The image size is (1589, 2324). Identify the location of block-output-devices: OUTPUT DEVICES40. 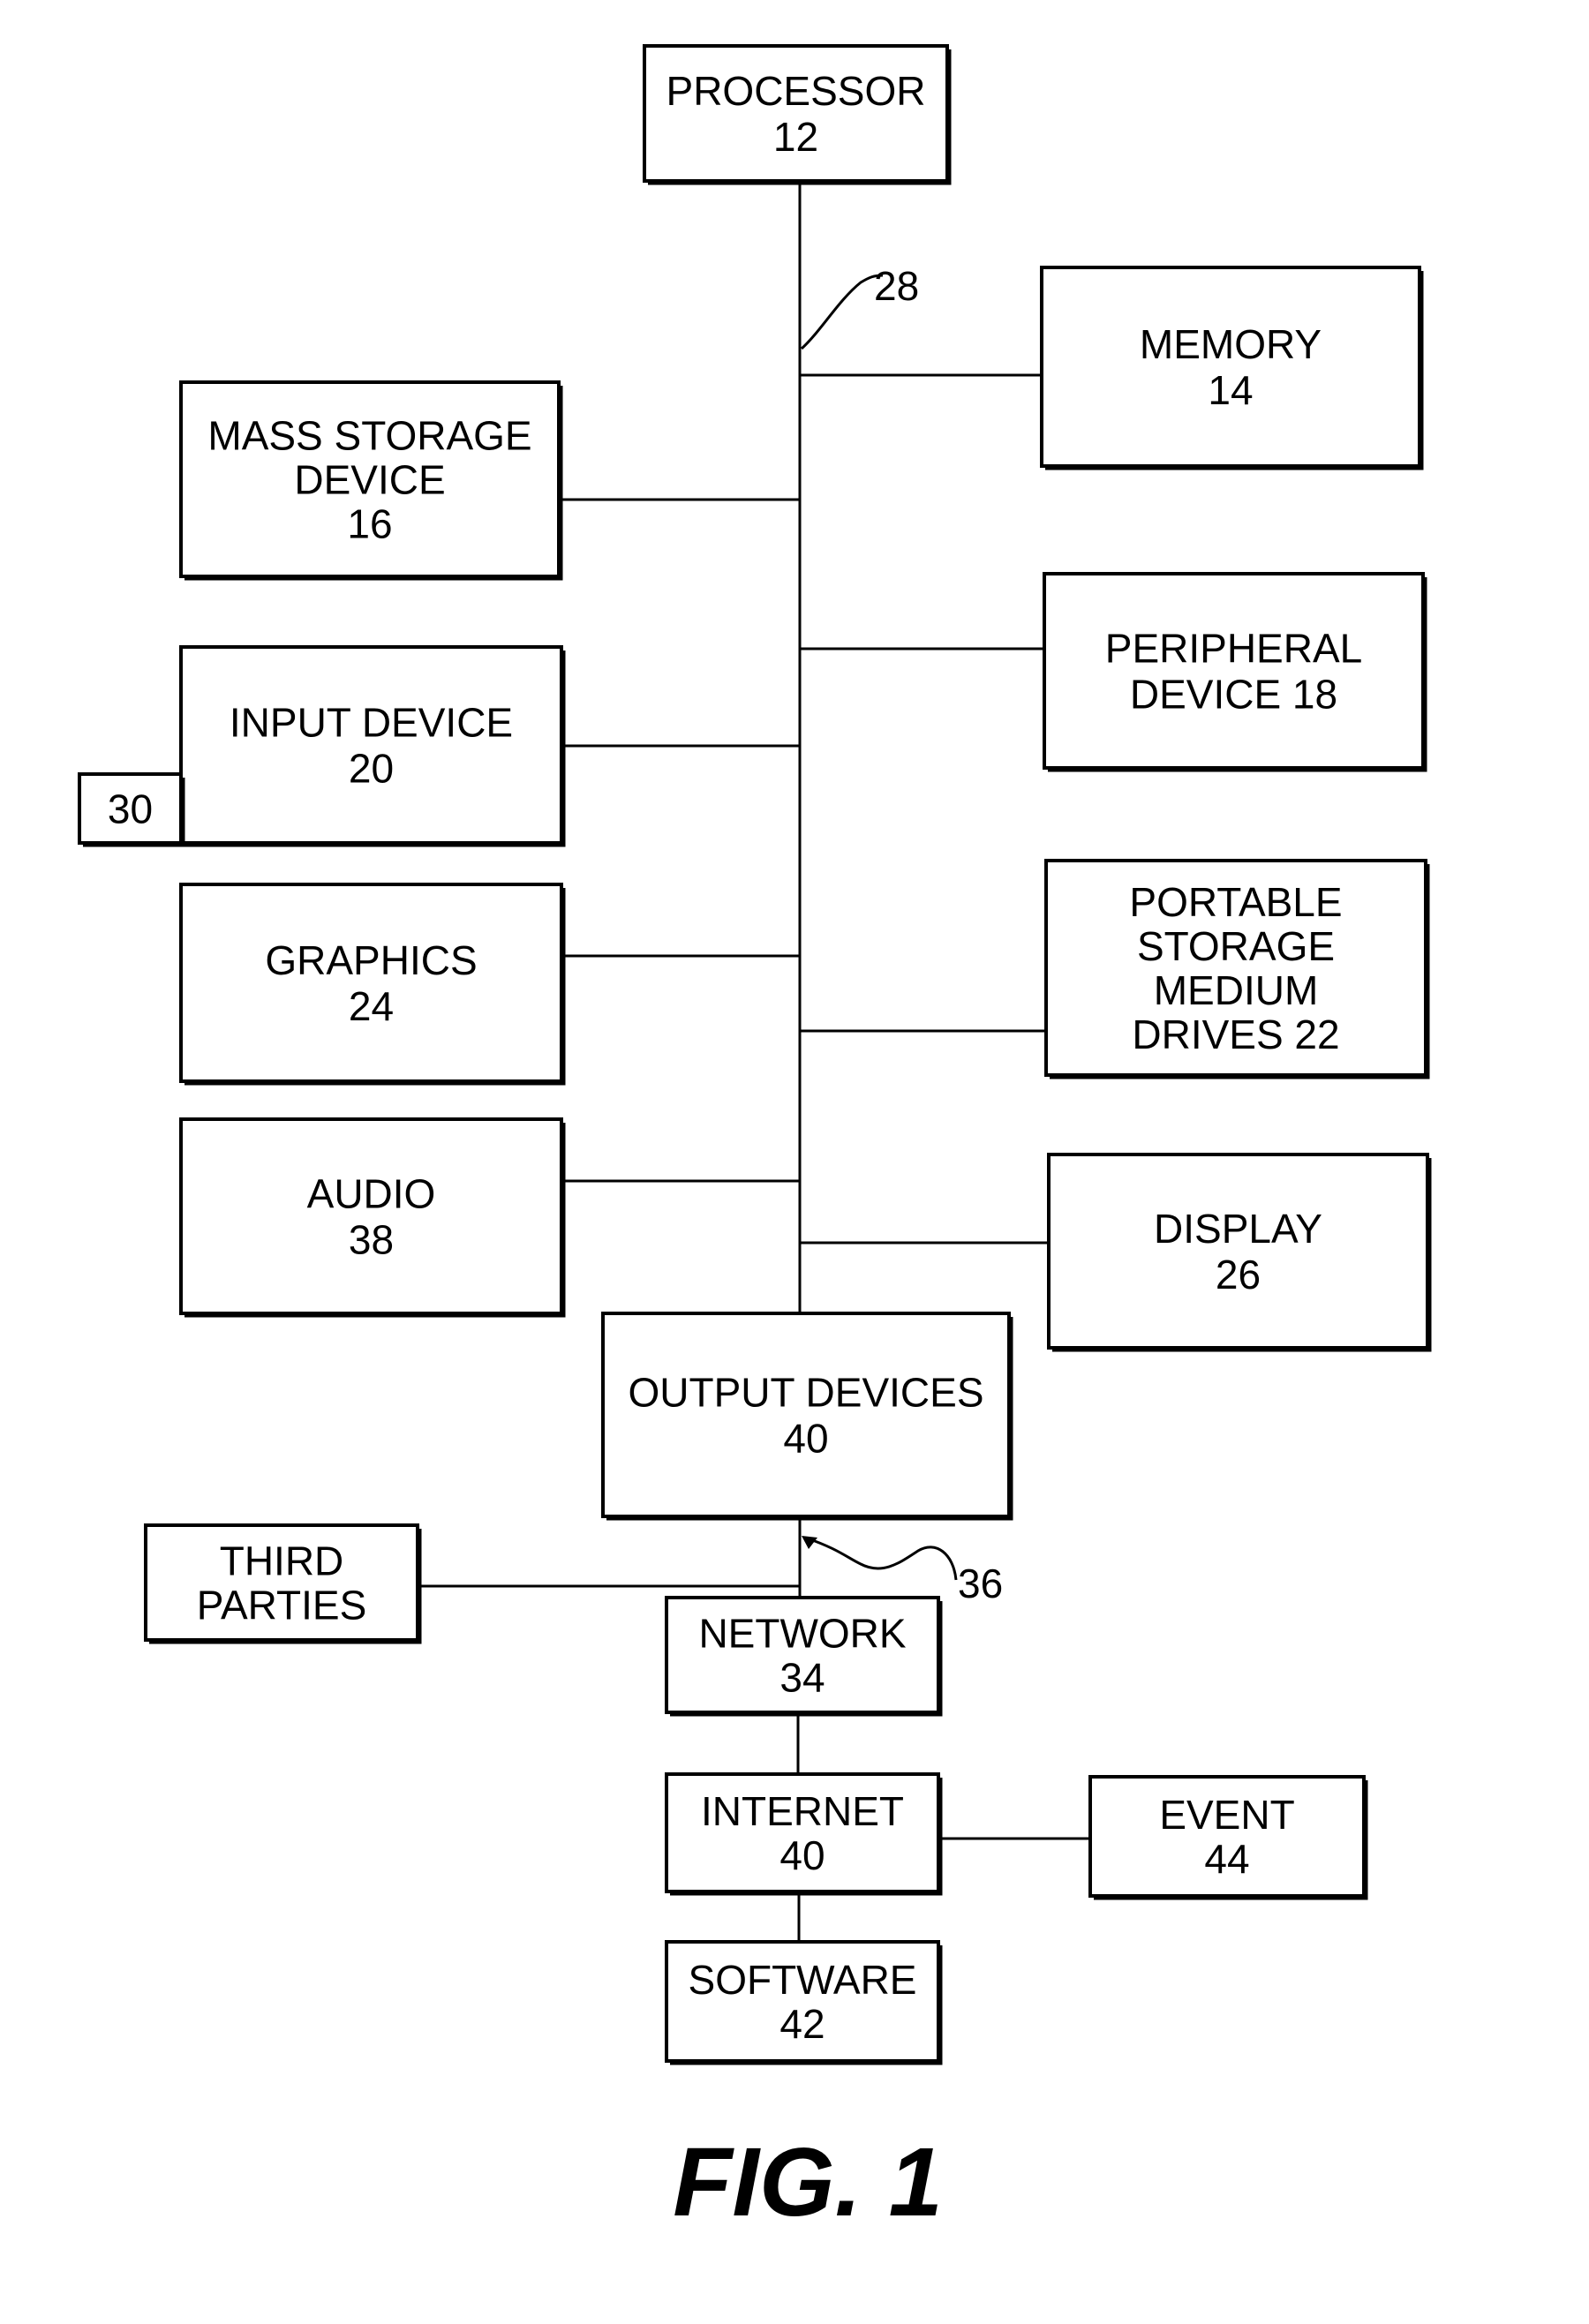
(807, 1416).